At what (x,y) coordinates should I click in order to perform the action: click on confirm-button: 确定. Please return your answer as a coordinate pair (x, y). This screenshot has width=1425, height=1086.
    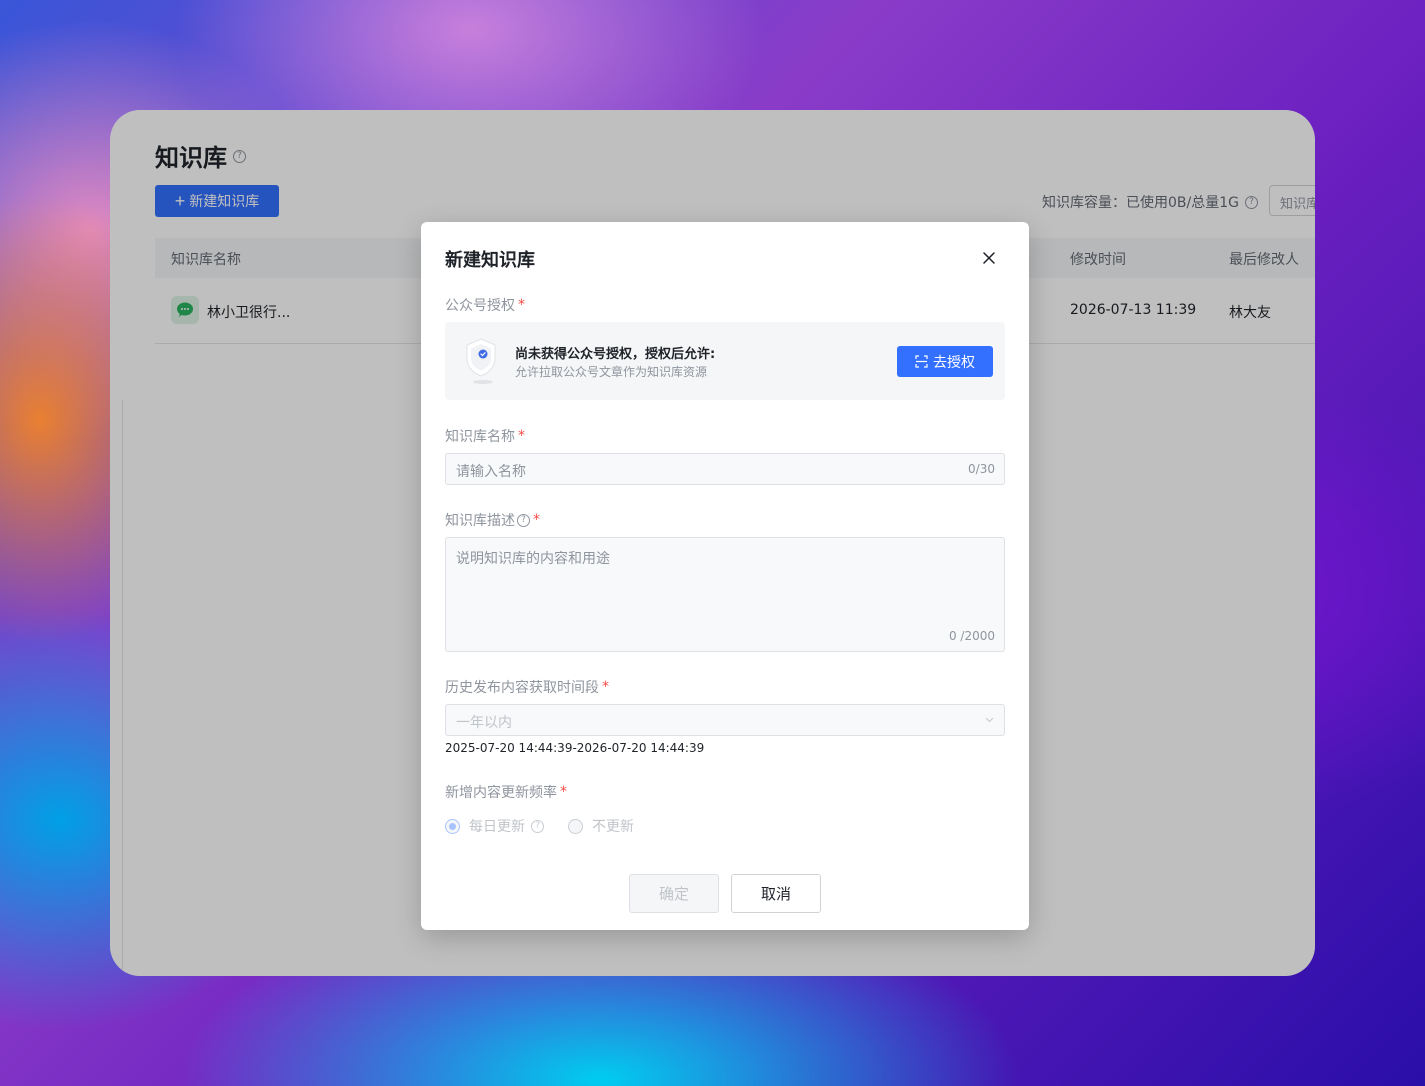
    Looking at the image, I should click on (674, 893).